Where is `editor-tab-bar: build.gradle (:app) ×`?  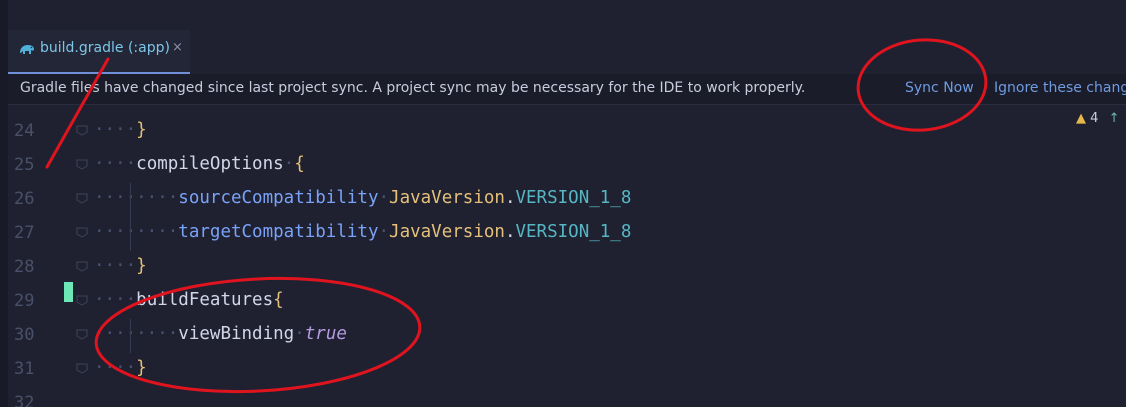 editor-tab-bar: build.gradle (:app) × is located at coordinates (567, 52).